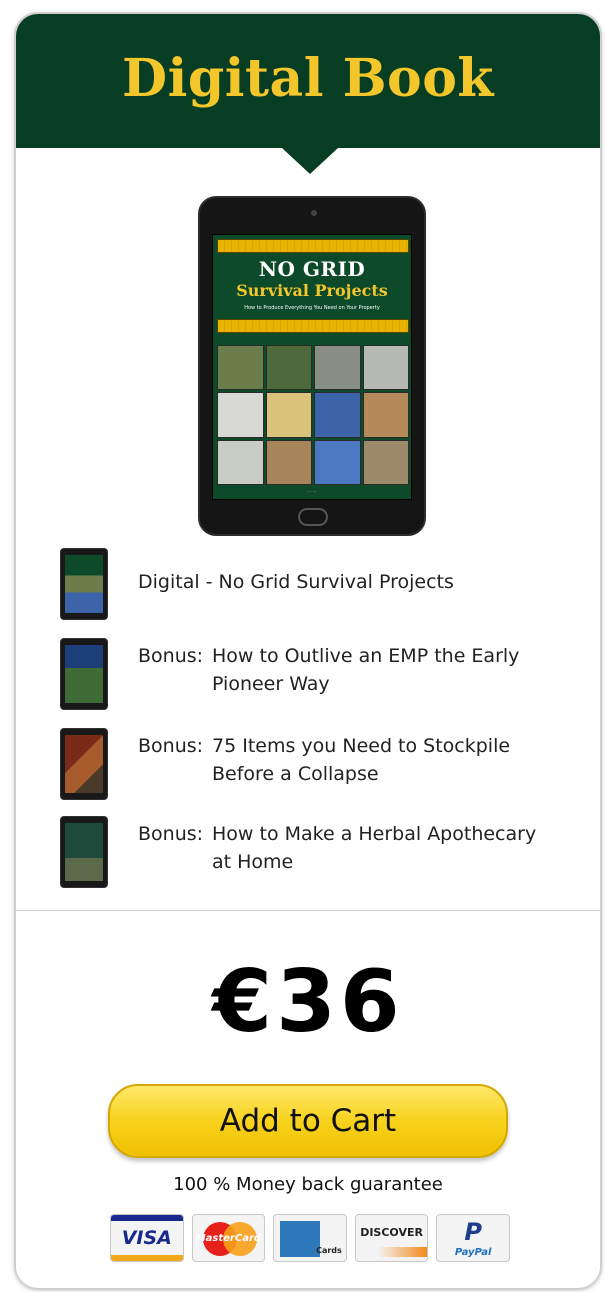  What do you see at coordinates (313, 246) in the screenshot?
I see `tape-measure-top` at bounding box center [313, 246].